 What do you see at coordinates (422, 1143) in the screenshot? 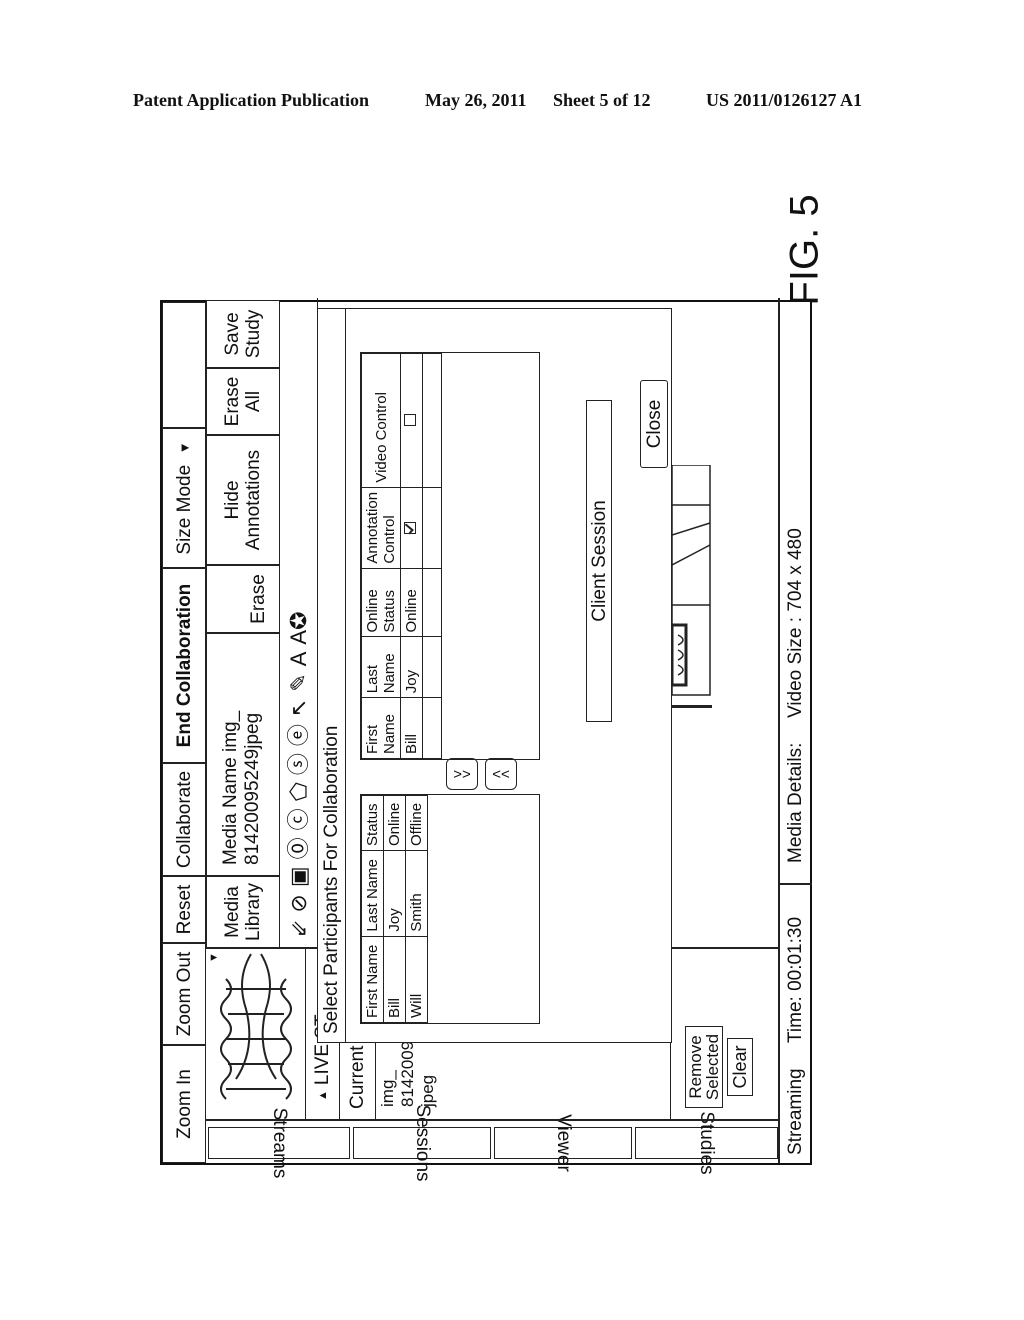
I see `tab-sessions: Sessions` at bounding box center [422, 1143].